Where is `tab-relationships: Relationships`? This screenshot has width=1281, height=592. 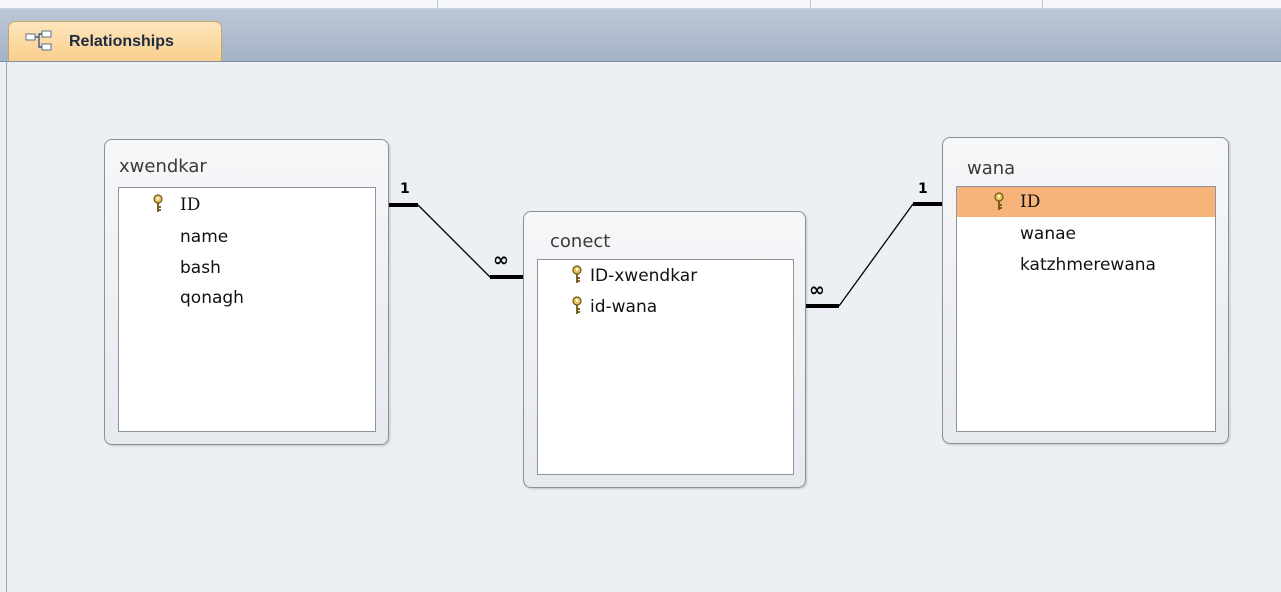
tab-relationships: Relationships is located at coordinates (115, 41).